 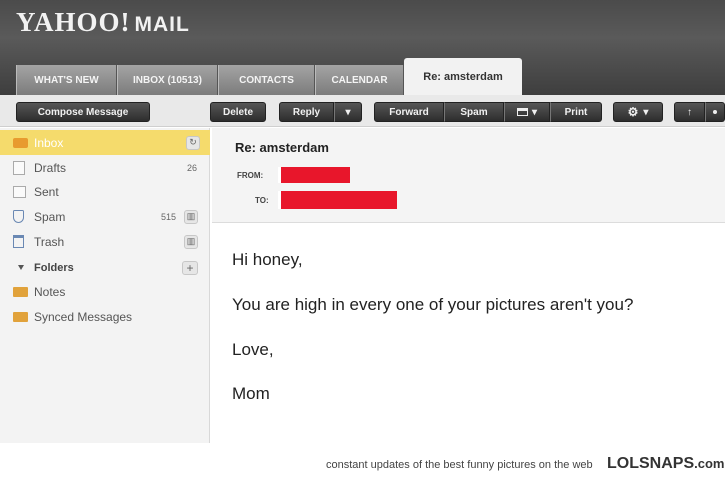 I want to click on sidebar-item-label: Spam, so click(x=50, y=216).